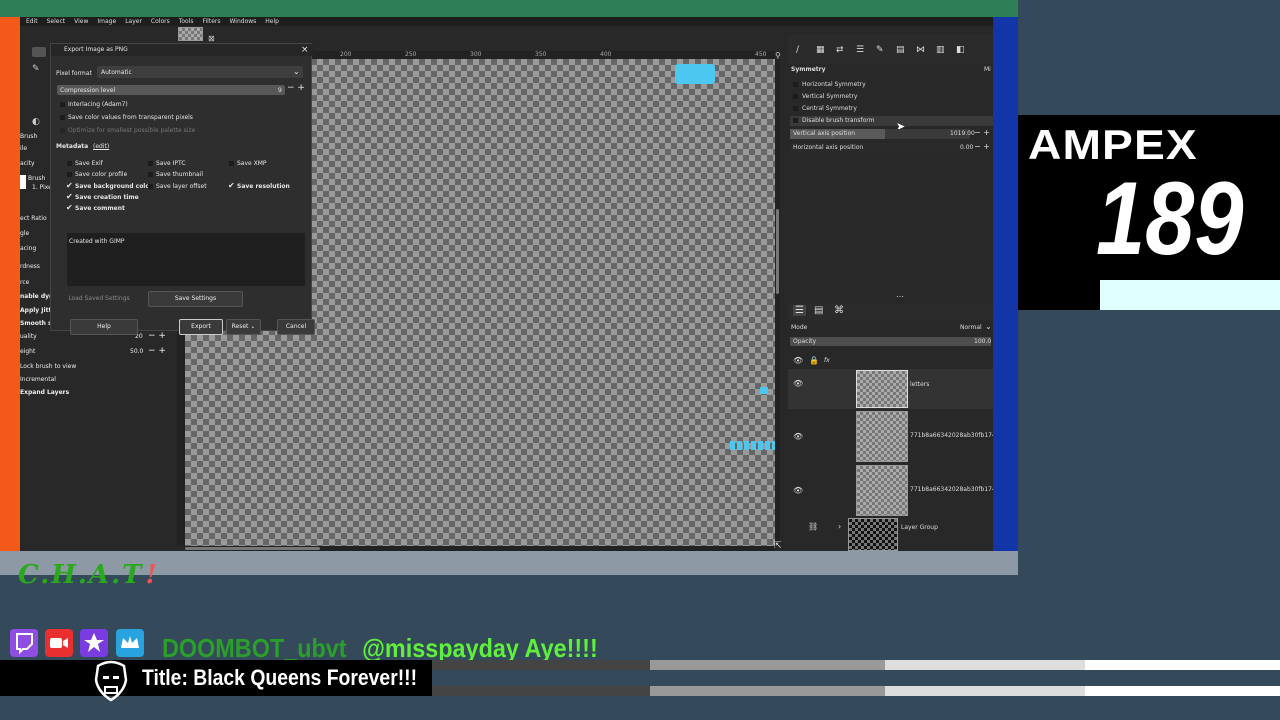 This screenshot has width=1280, height=720. What do you see at coordinates (795, 108) in the screenshot?
I see `central-symmetry-checkbox` at bounding box center [795, 108].